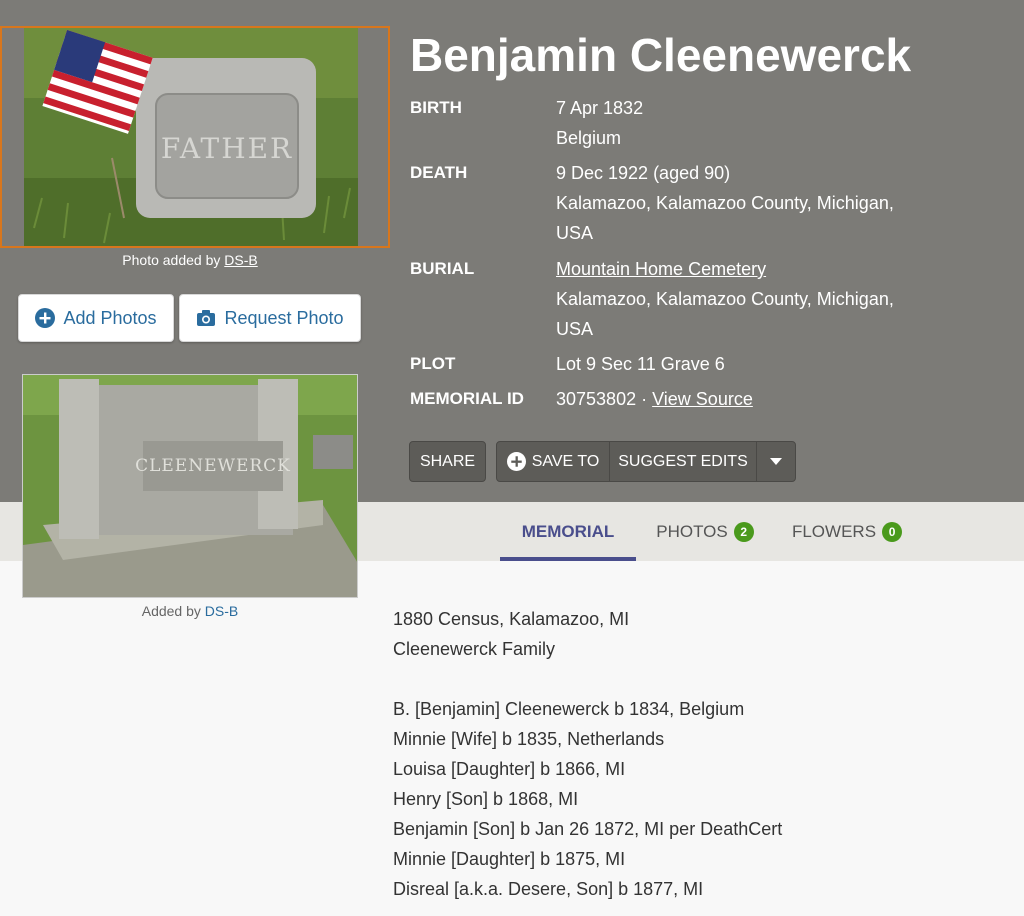 The image size is (1024, 916). I want to click on birth-date: 7 Apr 1832, so click(600, 108).